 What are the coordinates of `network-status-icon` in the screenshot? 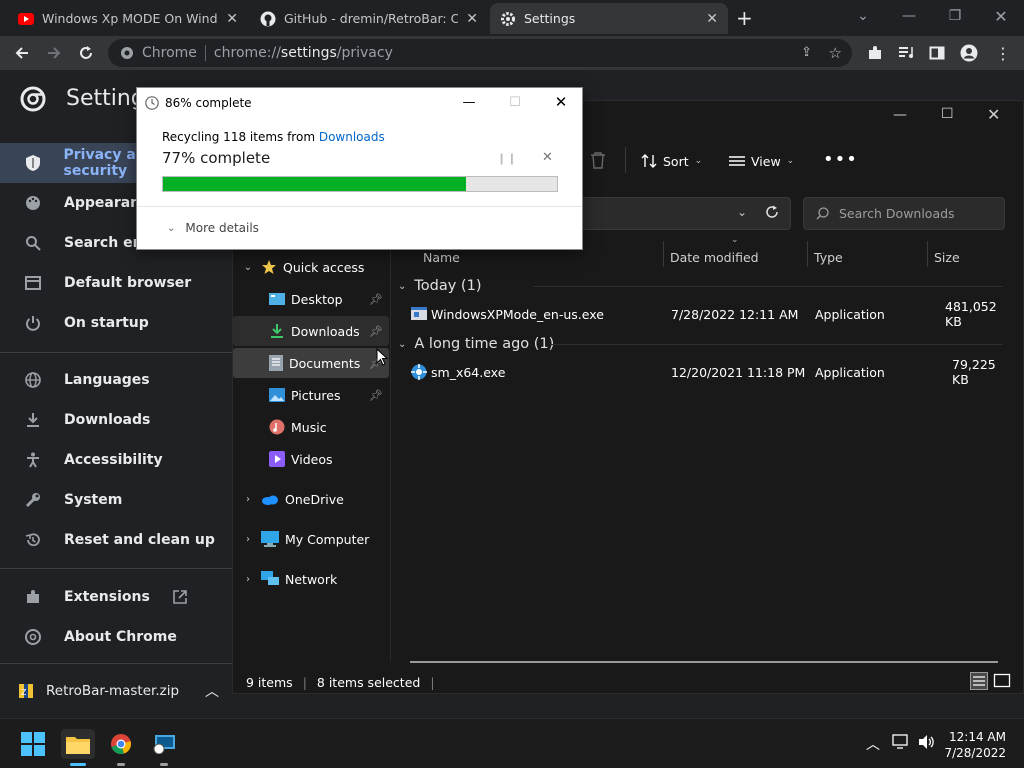 It's located at (901, 742).